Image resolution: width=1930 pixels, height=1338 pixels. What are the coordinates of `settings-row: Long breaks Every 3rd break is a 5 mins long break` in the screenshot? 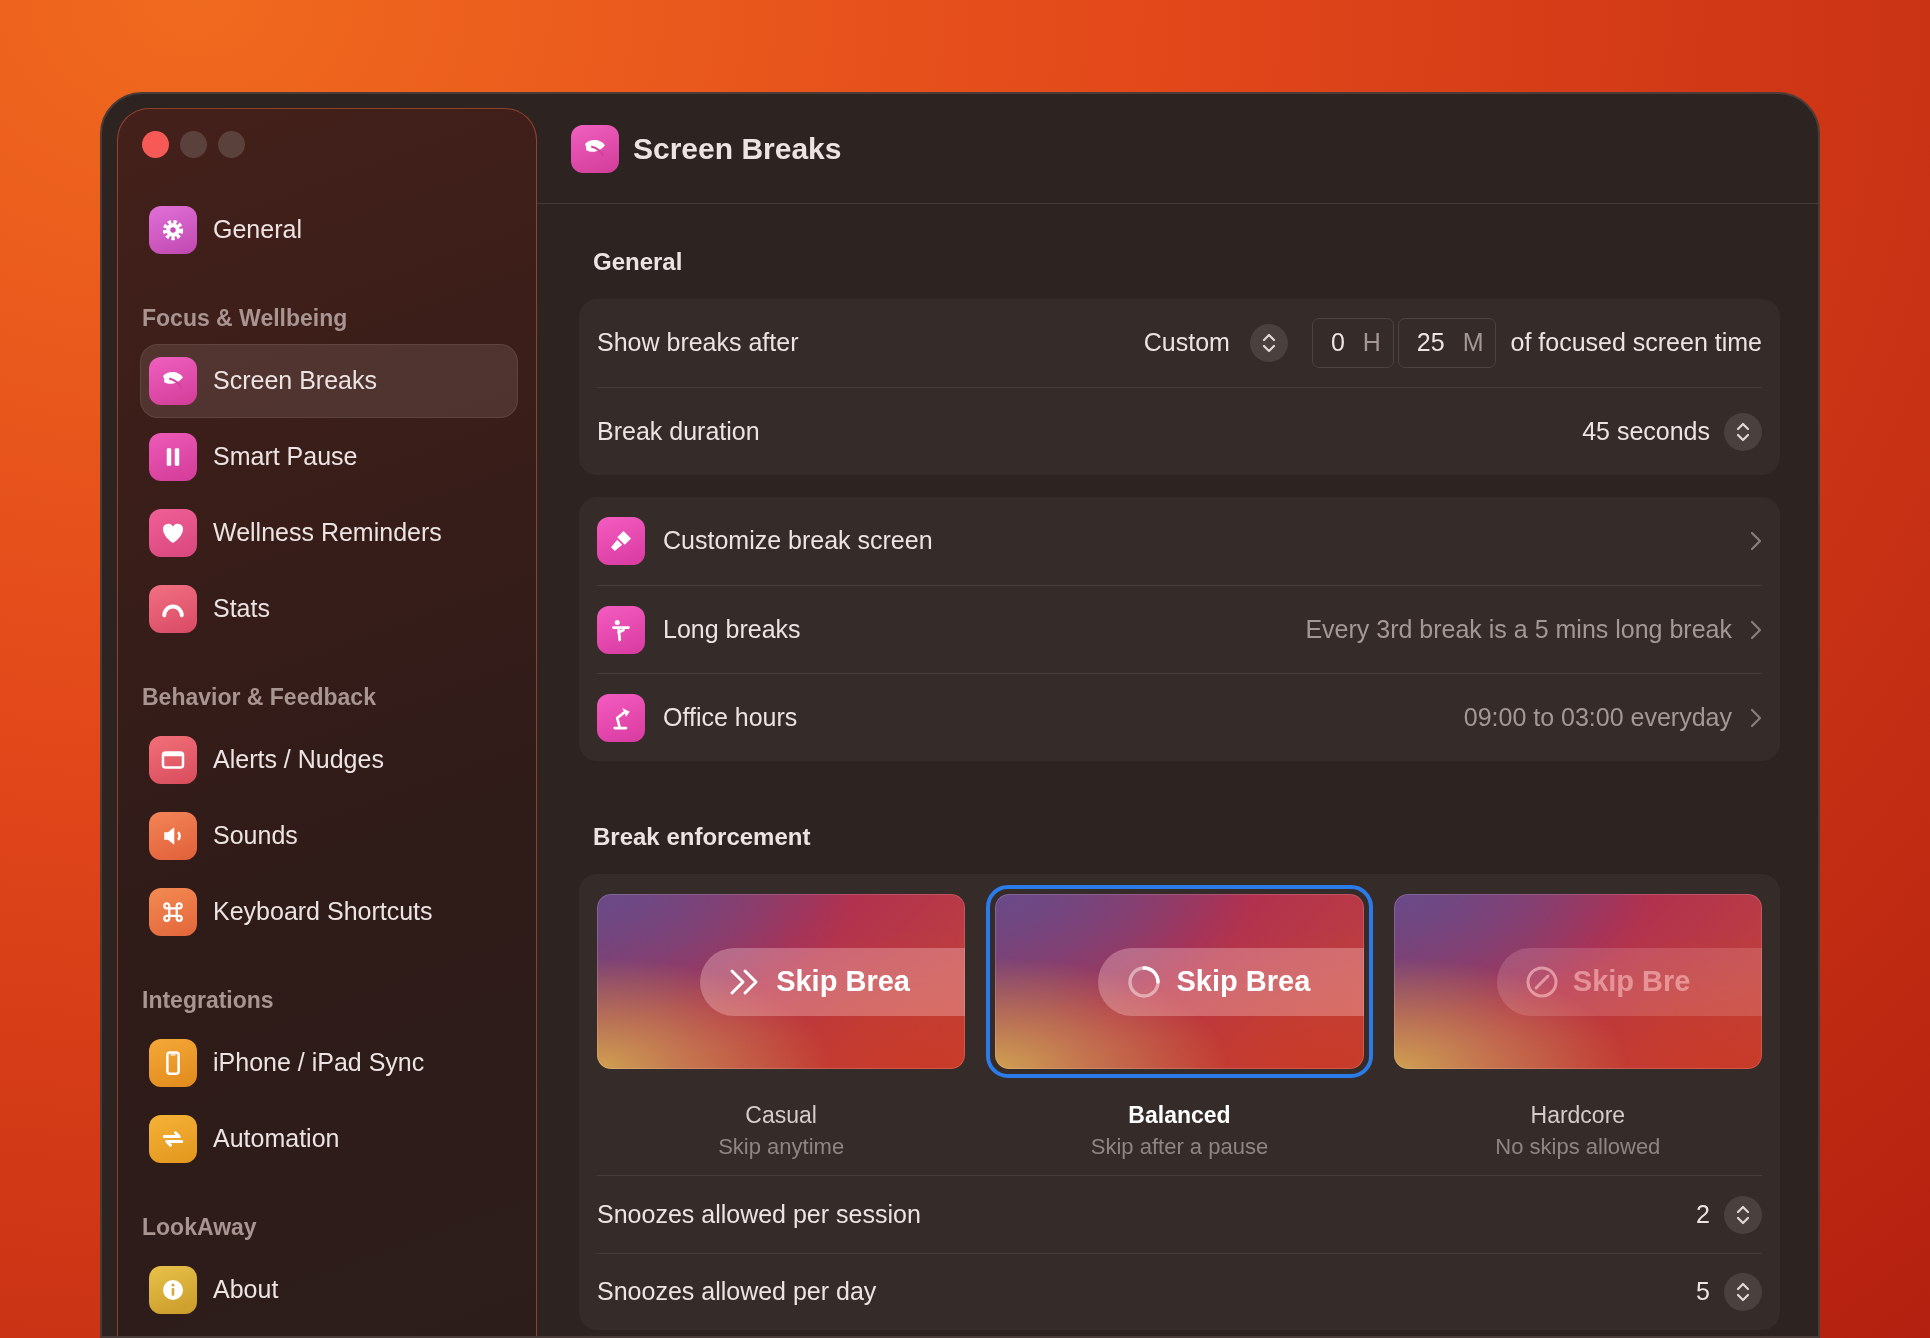 It's located at (1179, 629).